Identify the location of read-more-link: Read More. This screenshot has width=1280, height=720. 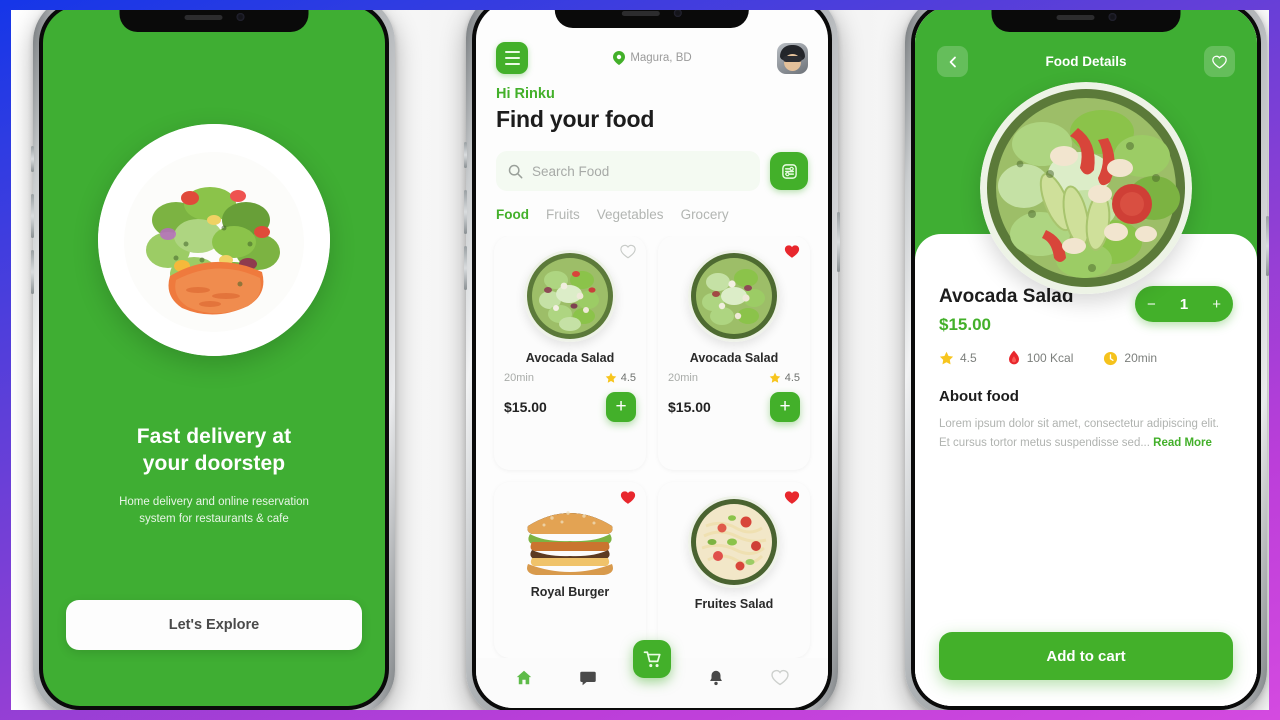
(1182, 443).